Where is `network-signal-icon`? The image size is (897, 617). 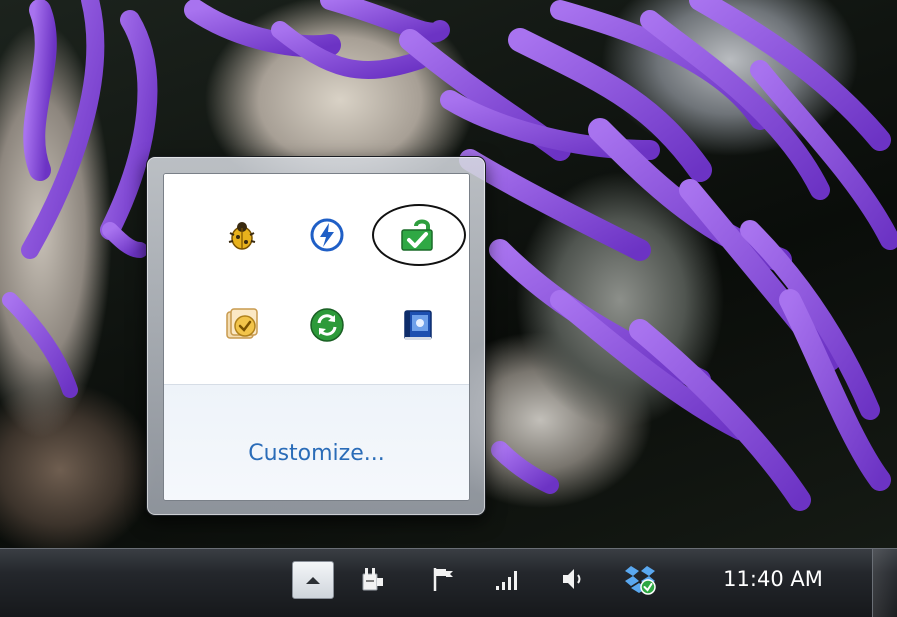 network-signal-icon is located at coordinates (508, 579).